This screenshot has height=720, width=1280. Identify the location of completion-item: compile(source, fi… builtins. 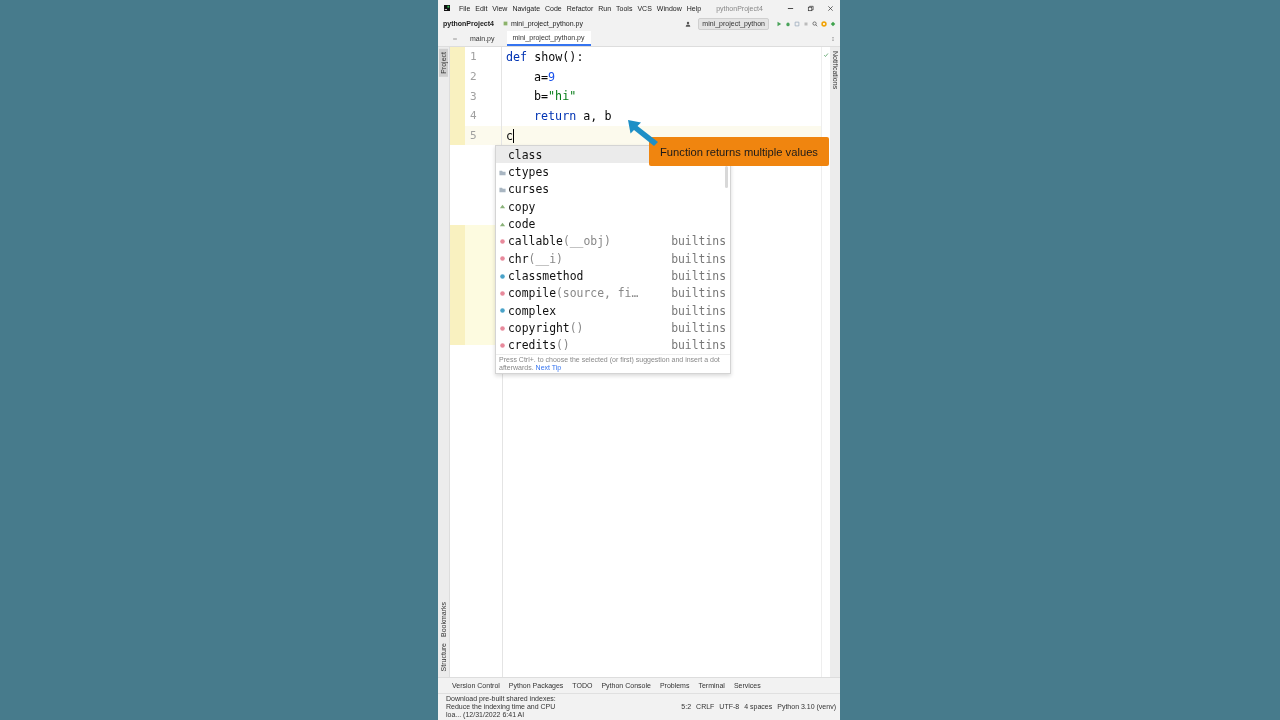
(613, 293).